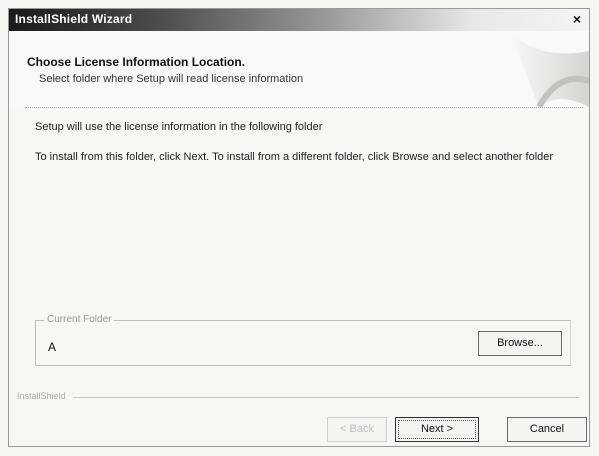  Describe the element at coordinates (79, 319) in the screenshot. I see `current-folder-label: Current Folder` at that location.